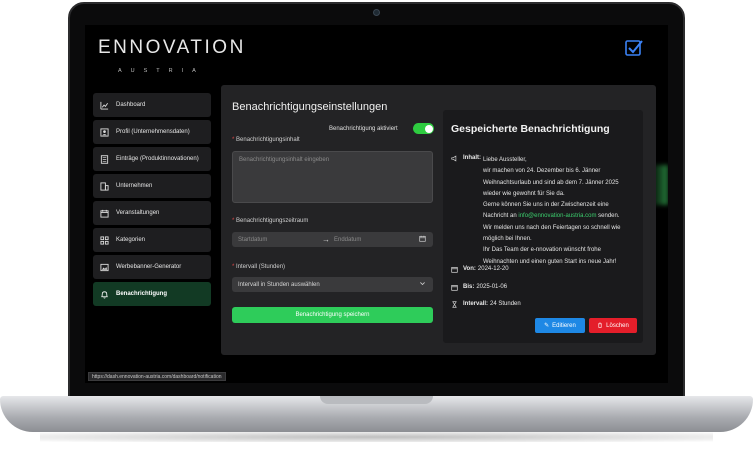 This screenshot has width=753, height=450. Describe the element at coordinates (284, 160) in the screenshot. I see `content-placeholder: Benachrichtigungsinhalt eingeben` at that location.